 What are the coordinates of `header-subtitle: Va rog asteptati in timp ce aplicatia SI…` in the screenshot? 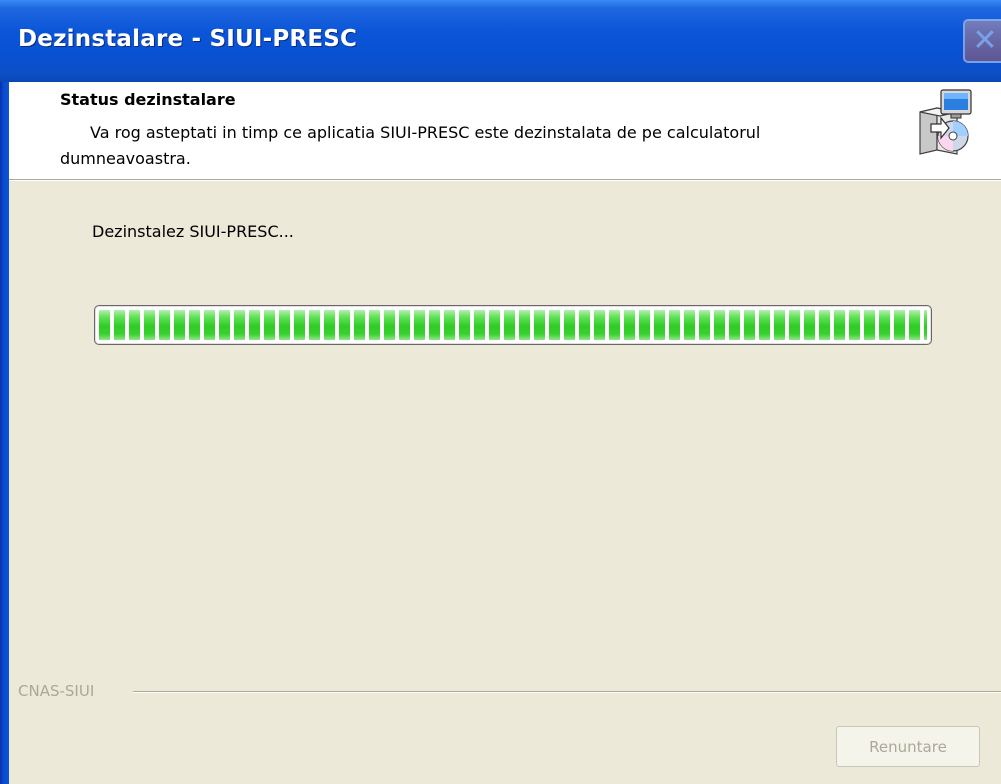 It's located at (410, 145).